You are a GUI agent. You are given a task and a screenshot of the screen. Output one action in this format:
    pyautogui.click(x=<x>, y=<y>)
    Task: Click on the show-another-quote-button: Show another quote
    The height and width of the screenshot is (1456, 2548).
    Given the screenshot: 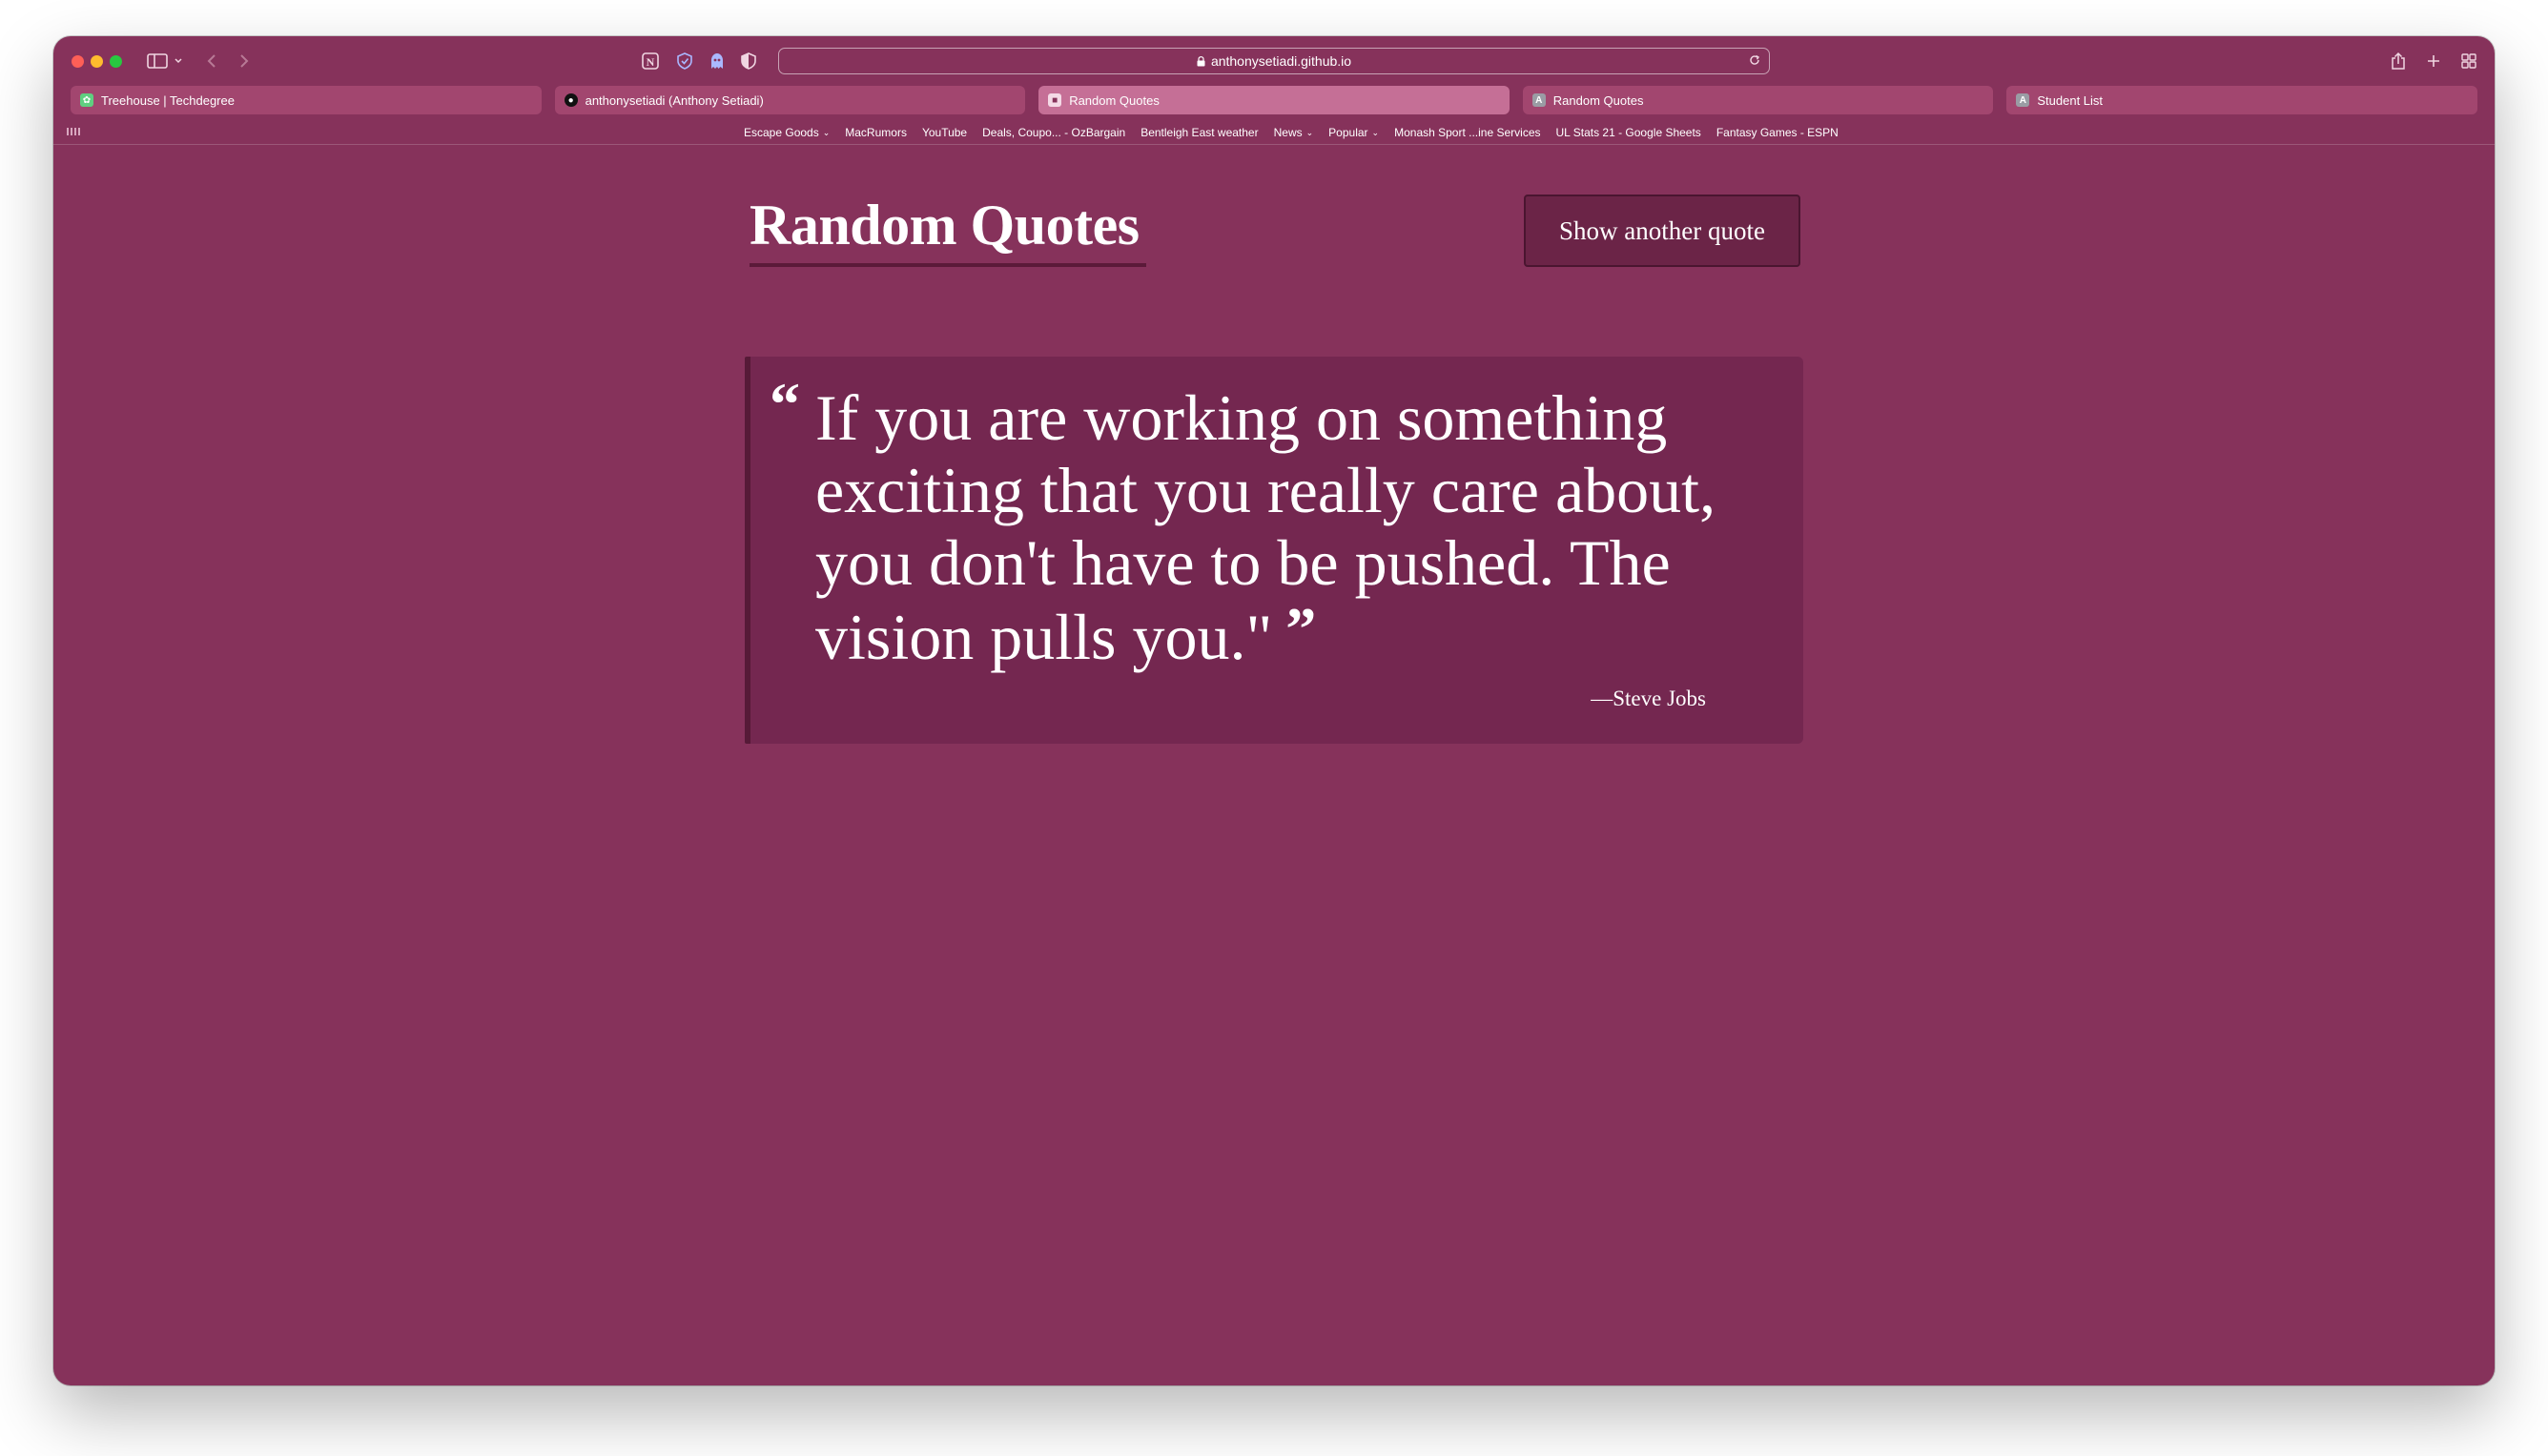 What is the action you would take?
    pyautogui.click(x=1662, y=231)
    